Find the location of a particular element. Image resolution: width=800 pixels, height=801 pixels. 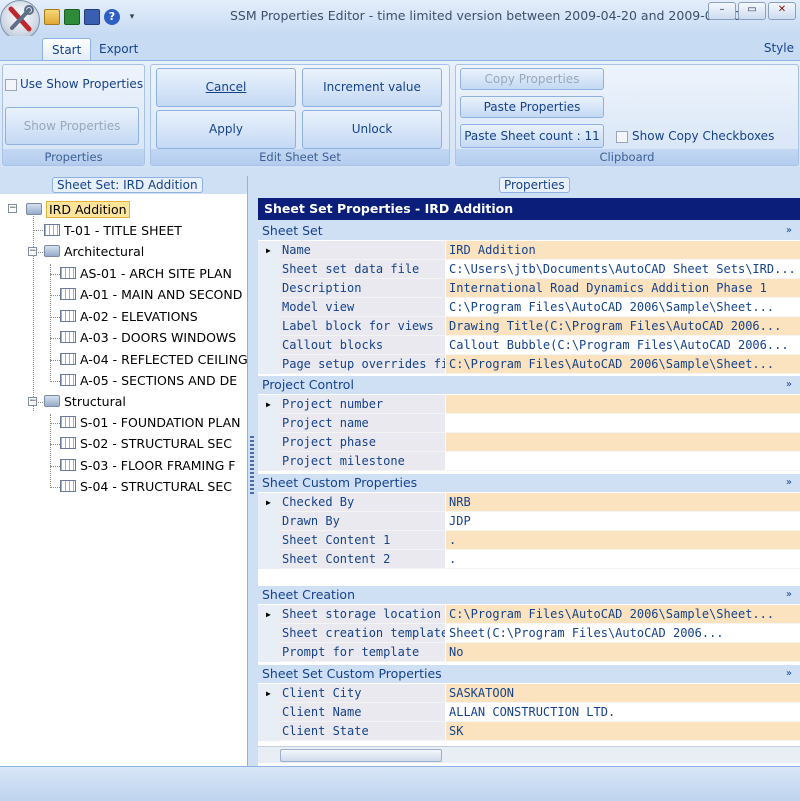

close-icon: ✕ is located at coordinates (782, 11).